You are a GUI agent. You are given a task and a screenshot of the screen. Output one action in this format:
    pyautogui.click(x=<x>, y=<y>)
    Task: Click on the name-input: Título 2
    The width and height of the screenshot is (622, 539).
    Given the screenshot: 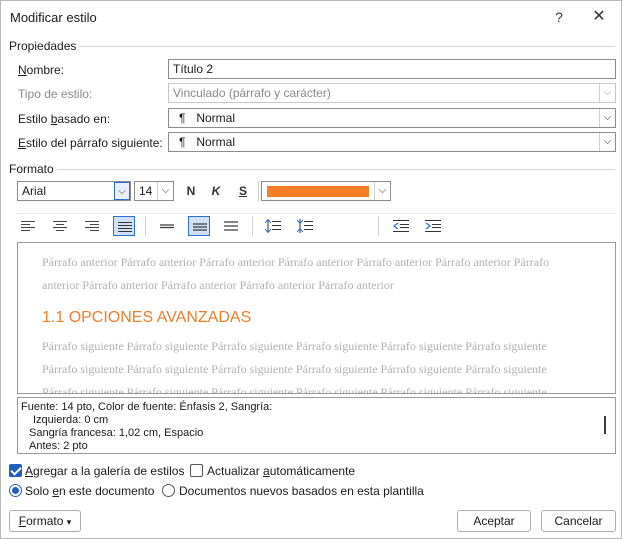 What is the action you would take?
    pyautogui.click(x=392, y=69)
    